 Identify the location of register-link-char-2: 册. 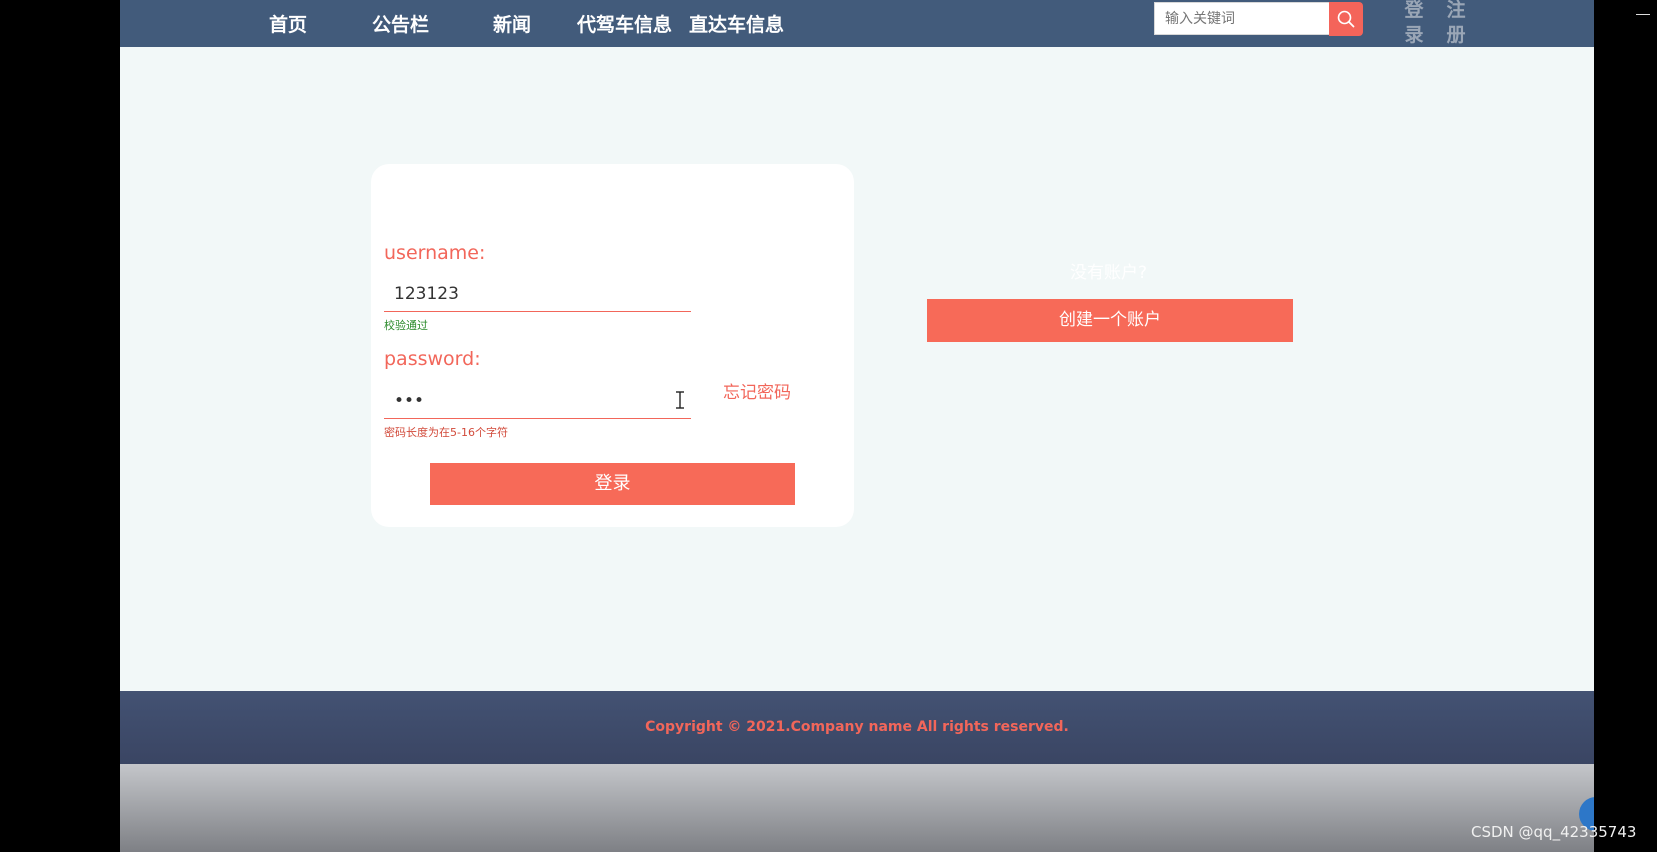
(1456, 35).